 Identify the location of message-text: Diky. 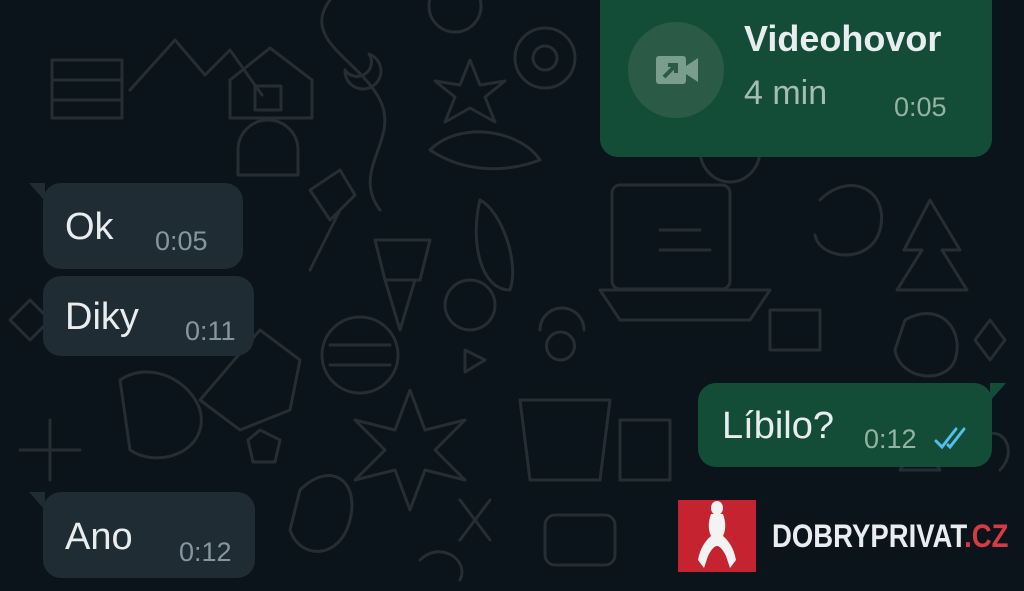
(102, 317).